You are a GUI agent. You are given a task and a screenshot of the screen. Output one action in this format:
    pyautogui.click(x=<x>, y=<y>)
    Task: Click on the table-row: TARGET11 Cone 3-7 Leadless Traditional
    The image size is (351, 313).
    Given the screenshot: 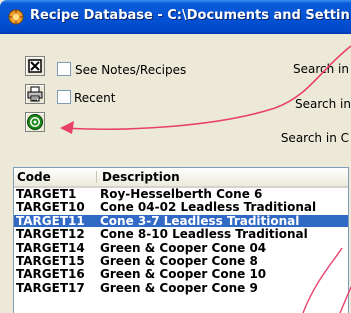 What is the action you would take?
    pyautogui.click(x=181, y=220)
    